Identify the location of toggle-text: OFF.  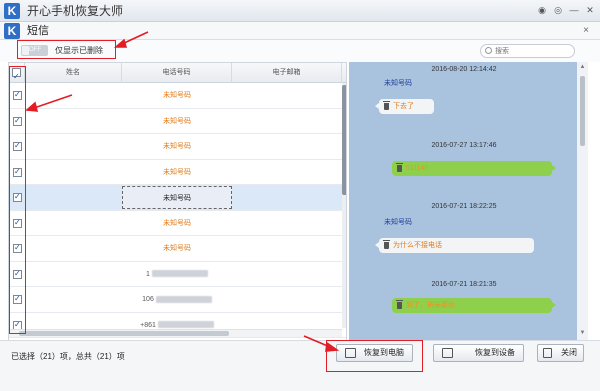
(35, 50).